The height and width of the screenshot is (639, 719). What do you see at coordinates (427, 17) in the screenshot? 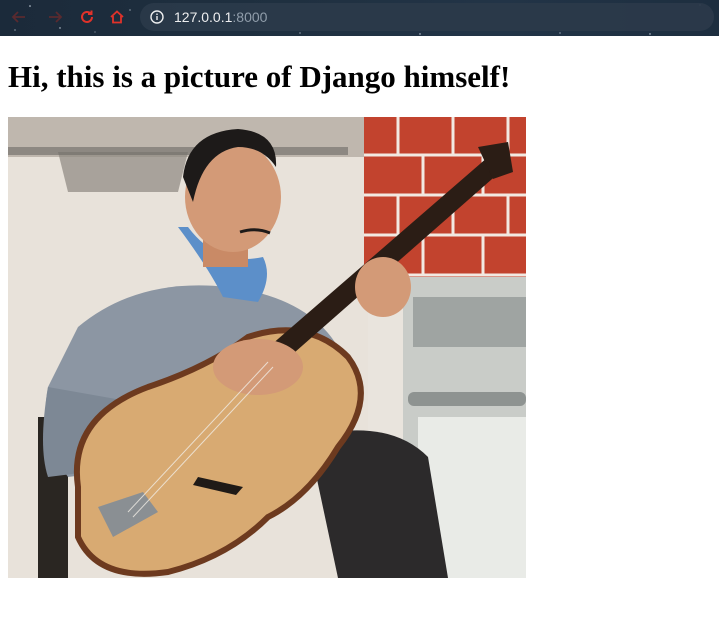
I see `address-bar: 127.0.0.1:8000` at bounding box center [427, 17].